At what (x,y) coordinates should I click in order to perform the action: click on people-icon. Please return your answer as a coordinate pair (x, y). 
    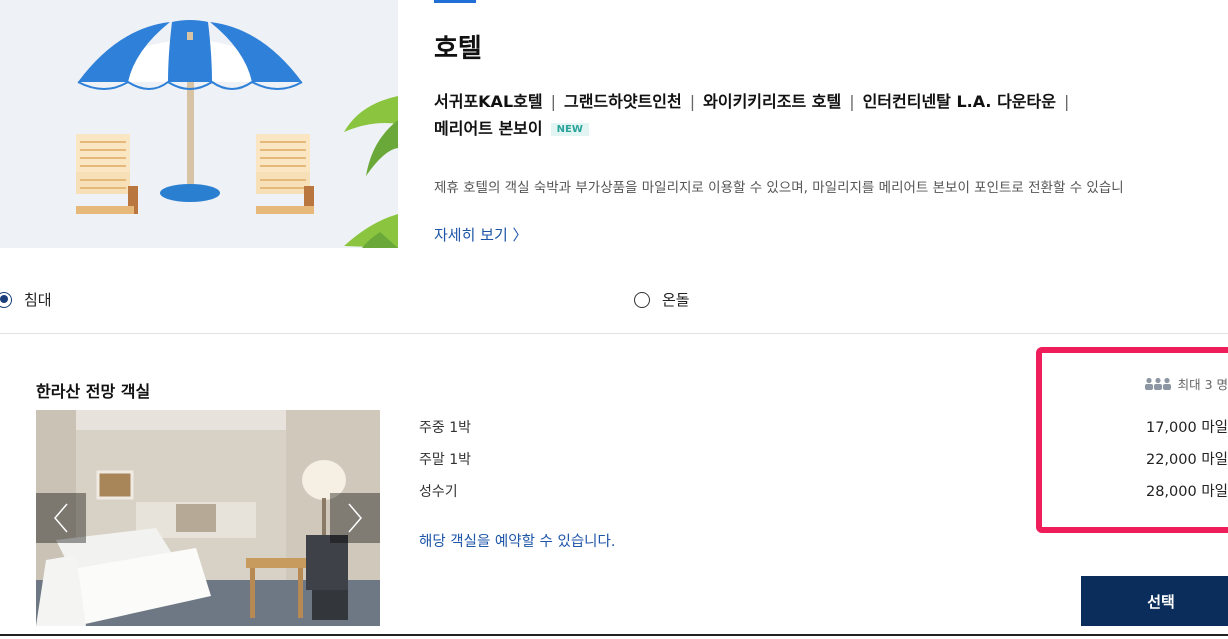
    Looking at the image, I should click on (1157, 383).